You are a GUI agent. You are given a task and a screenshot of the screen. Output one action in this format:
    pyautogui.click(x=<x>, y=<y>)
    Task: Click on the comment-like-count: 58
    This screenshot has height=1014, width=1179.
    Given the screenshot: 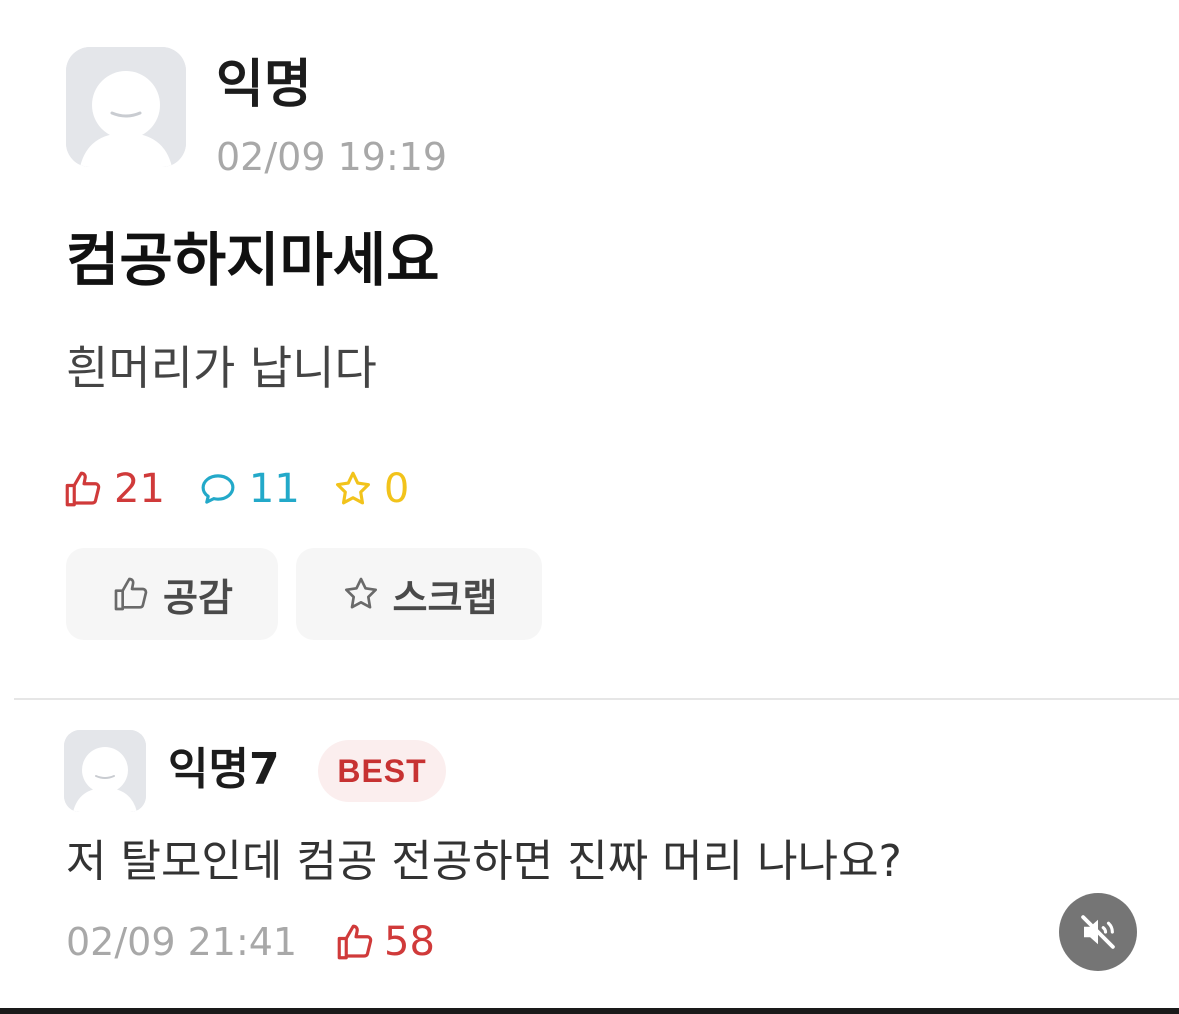 What is the action you would take?
    pyautogui.click(x=384, y=942)
    